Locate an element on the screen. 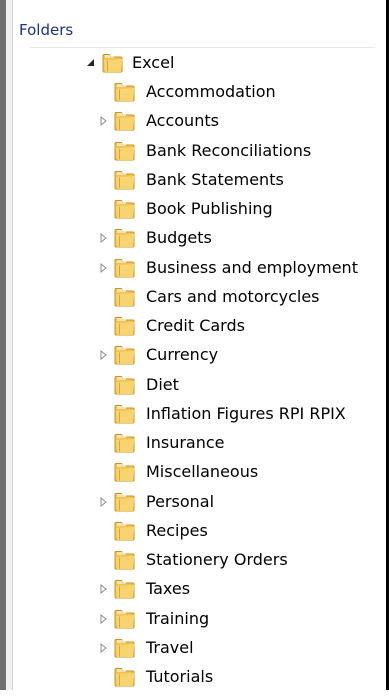  folder-label: Currency is located at coordinates (182, 354).